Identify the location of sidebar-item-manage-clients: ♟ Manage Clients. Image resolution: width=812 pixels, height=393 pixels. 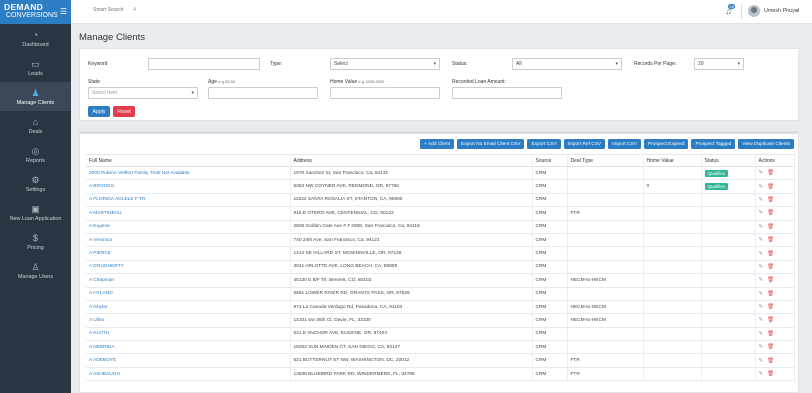
(35, 96).